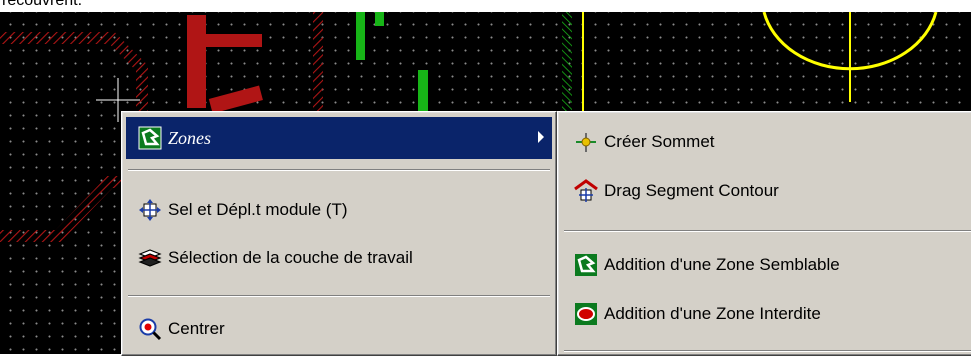 The width and height of the screenshot is (971, 356). I want to click on menu-item-label: Centrer, so click(196, 328).